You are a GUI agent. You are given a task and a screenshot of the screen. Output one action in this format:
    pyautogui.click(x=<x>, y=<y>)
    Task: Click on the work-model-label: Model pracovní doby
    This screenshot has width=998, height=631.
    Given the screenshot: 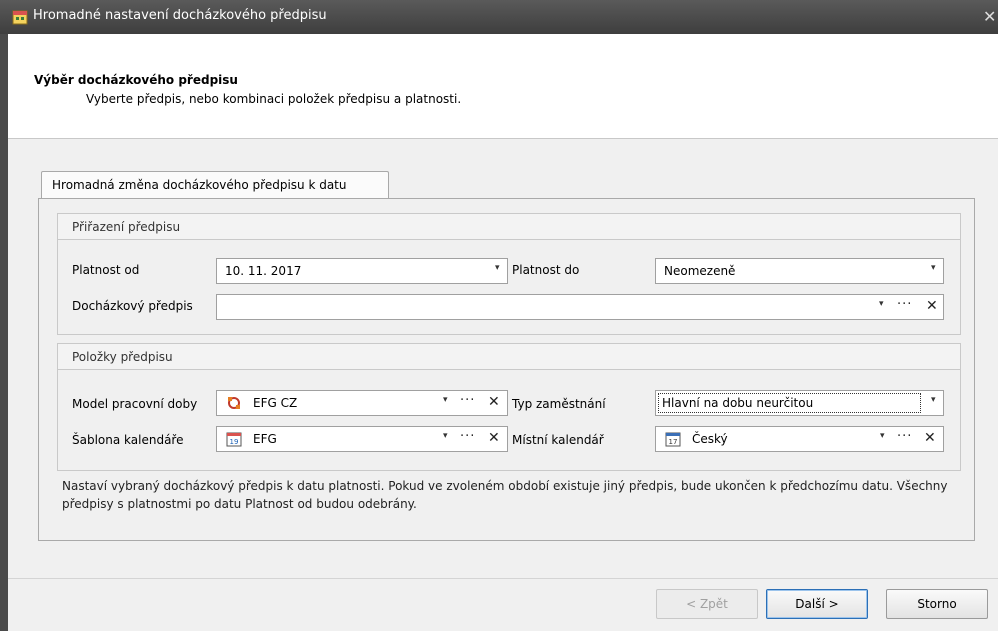 What is the action you would take?
    pyautogui.click(x=135, y=404)
    